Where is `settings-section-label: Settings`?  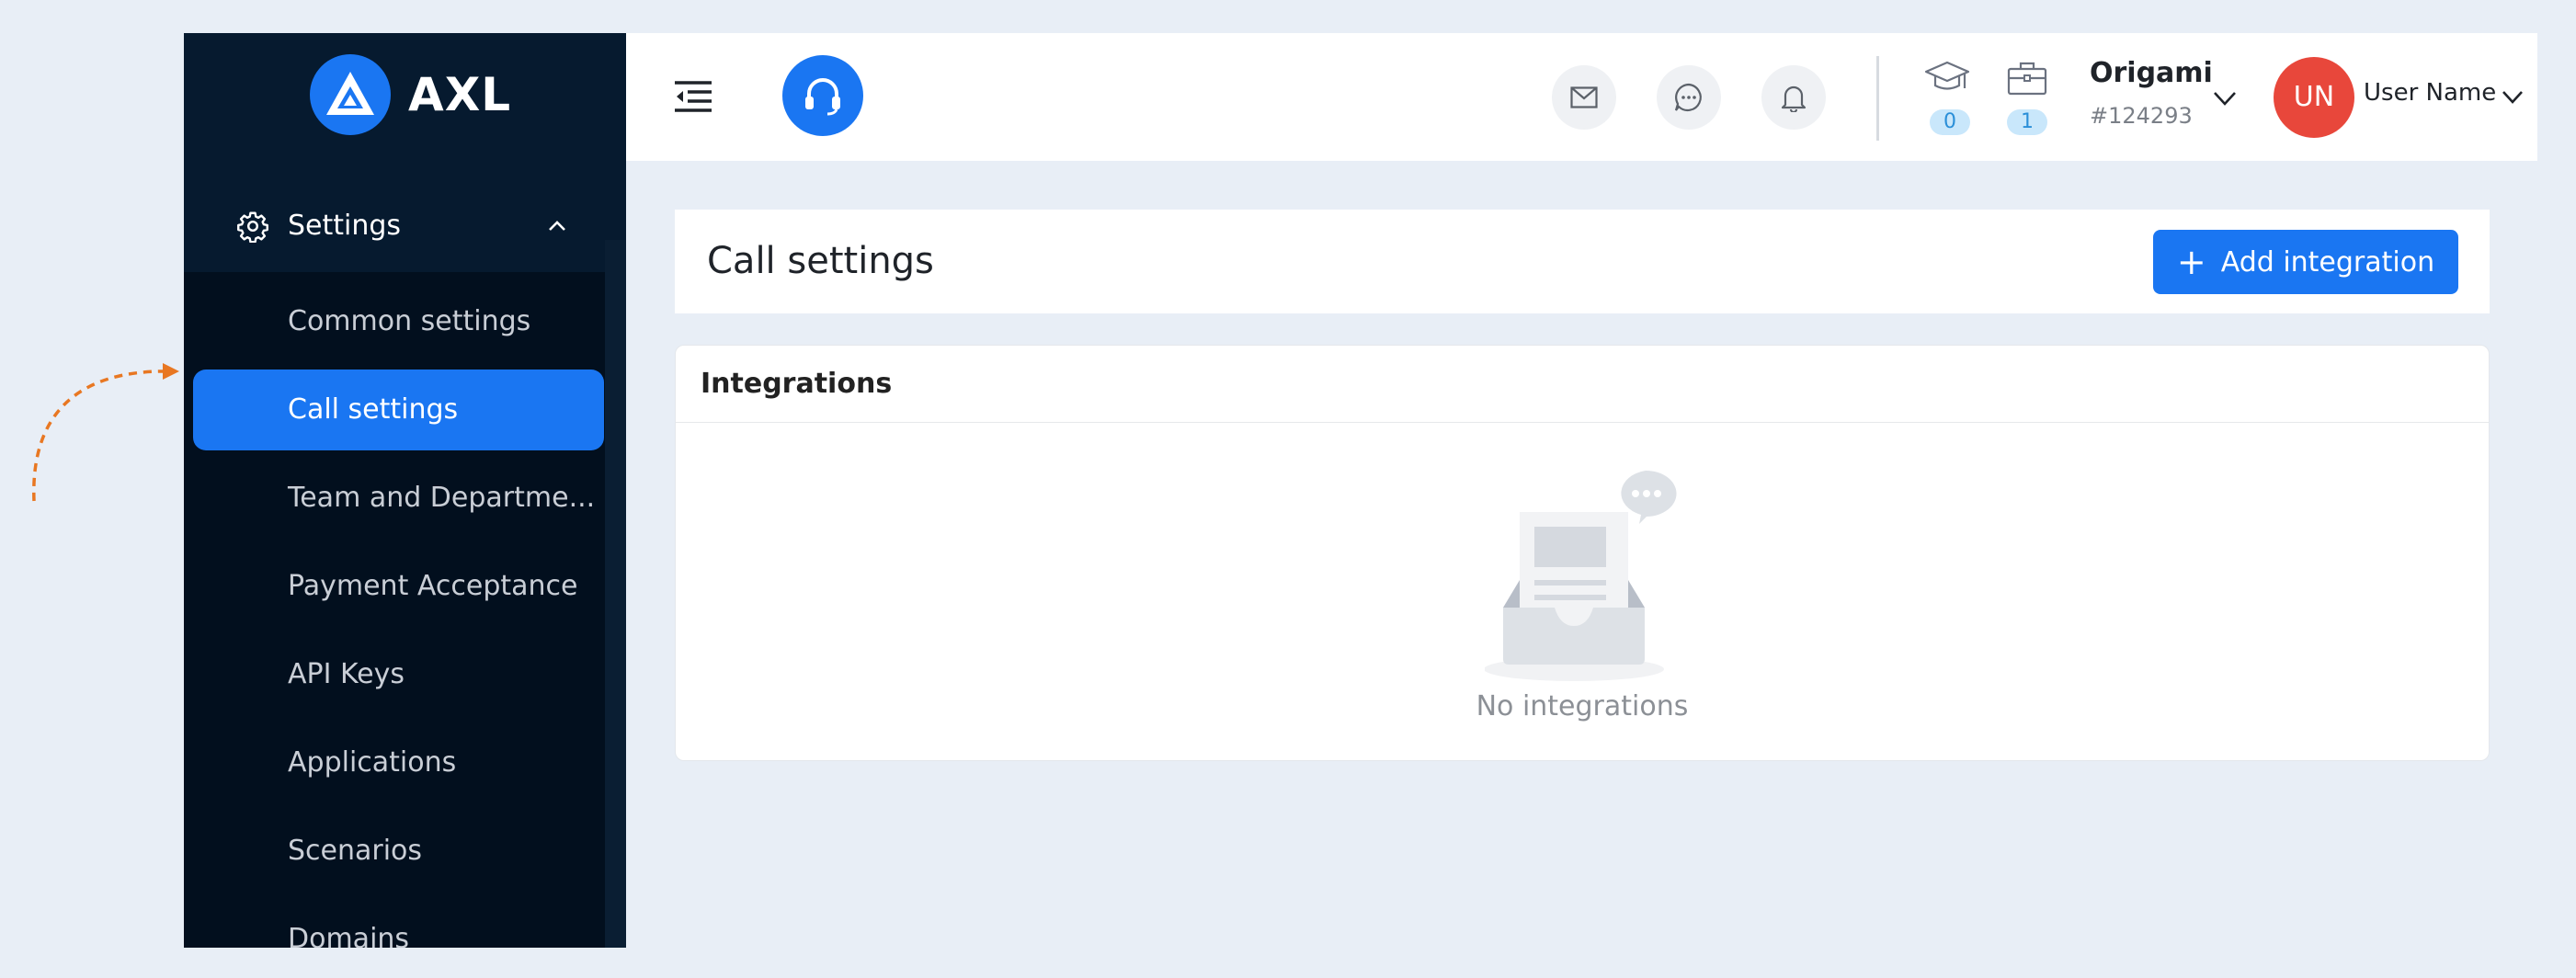
settings-section-label: Settings is located at coordinates (345, 226).